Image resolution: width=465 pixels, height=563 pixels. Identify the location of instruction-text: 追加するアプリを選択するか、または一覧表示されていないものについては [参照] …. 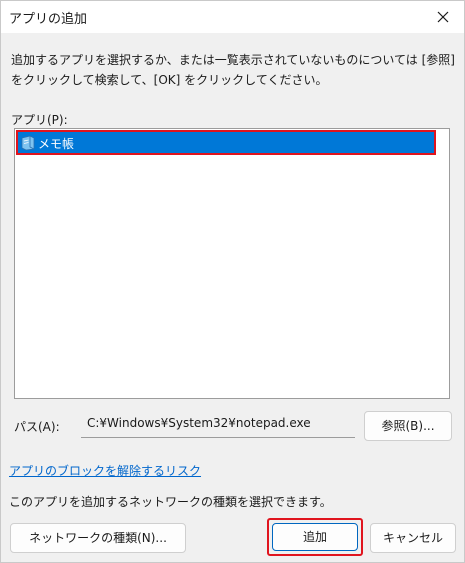
(233, 70).